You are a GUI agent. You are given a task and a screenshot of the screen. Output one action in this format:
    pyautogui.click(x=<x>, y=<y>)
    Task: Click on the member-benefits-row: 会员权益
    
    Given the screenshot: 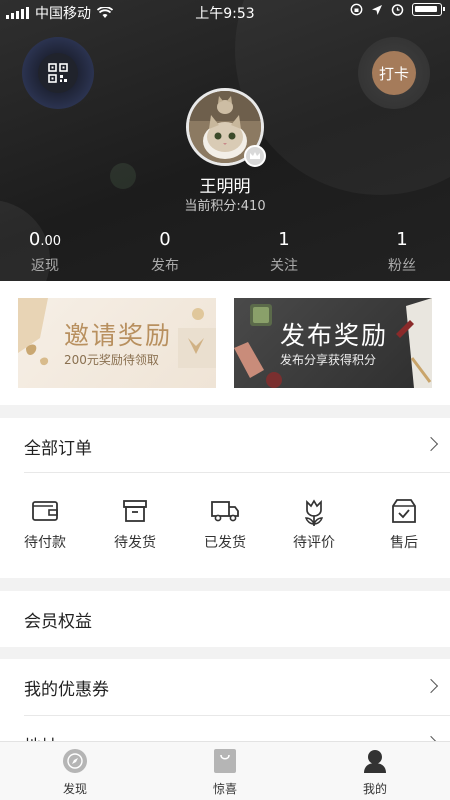 What is the action you would take?
    pyautogui.click(x=225, y=619)
    